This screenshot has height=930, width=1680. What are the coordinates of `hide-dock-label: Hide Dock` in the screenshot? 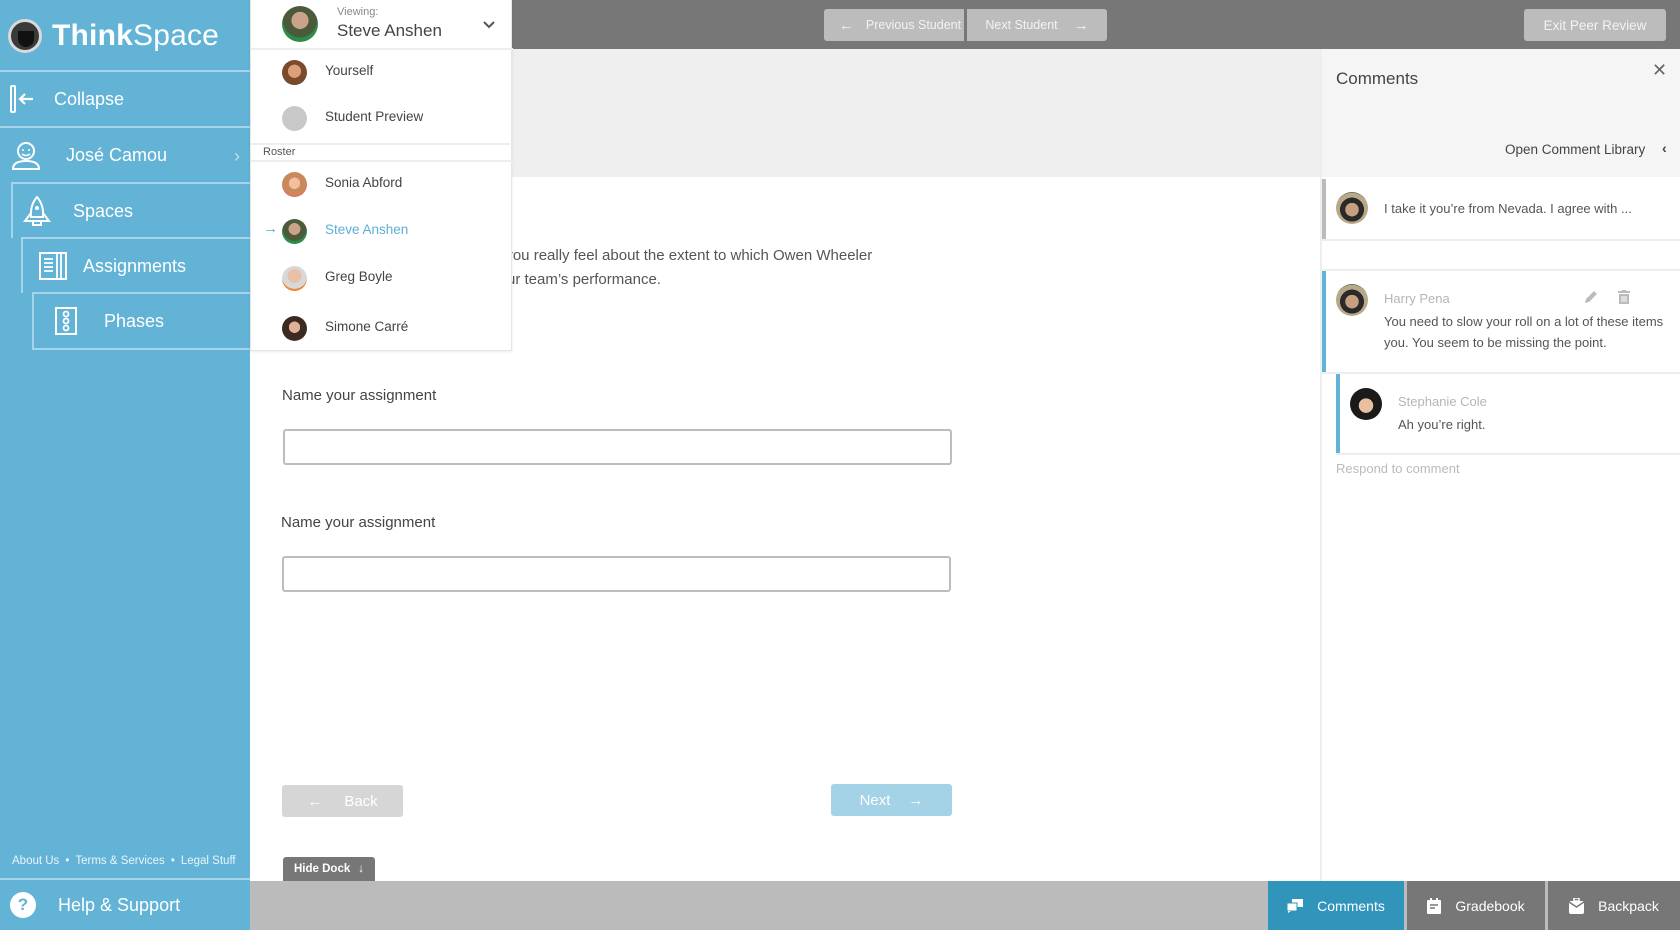 It's located at (322, 869).